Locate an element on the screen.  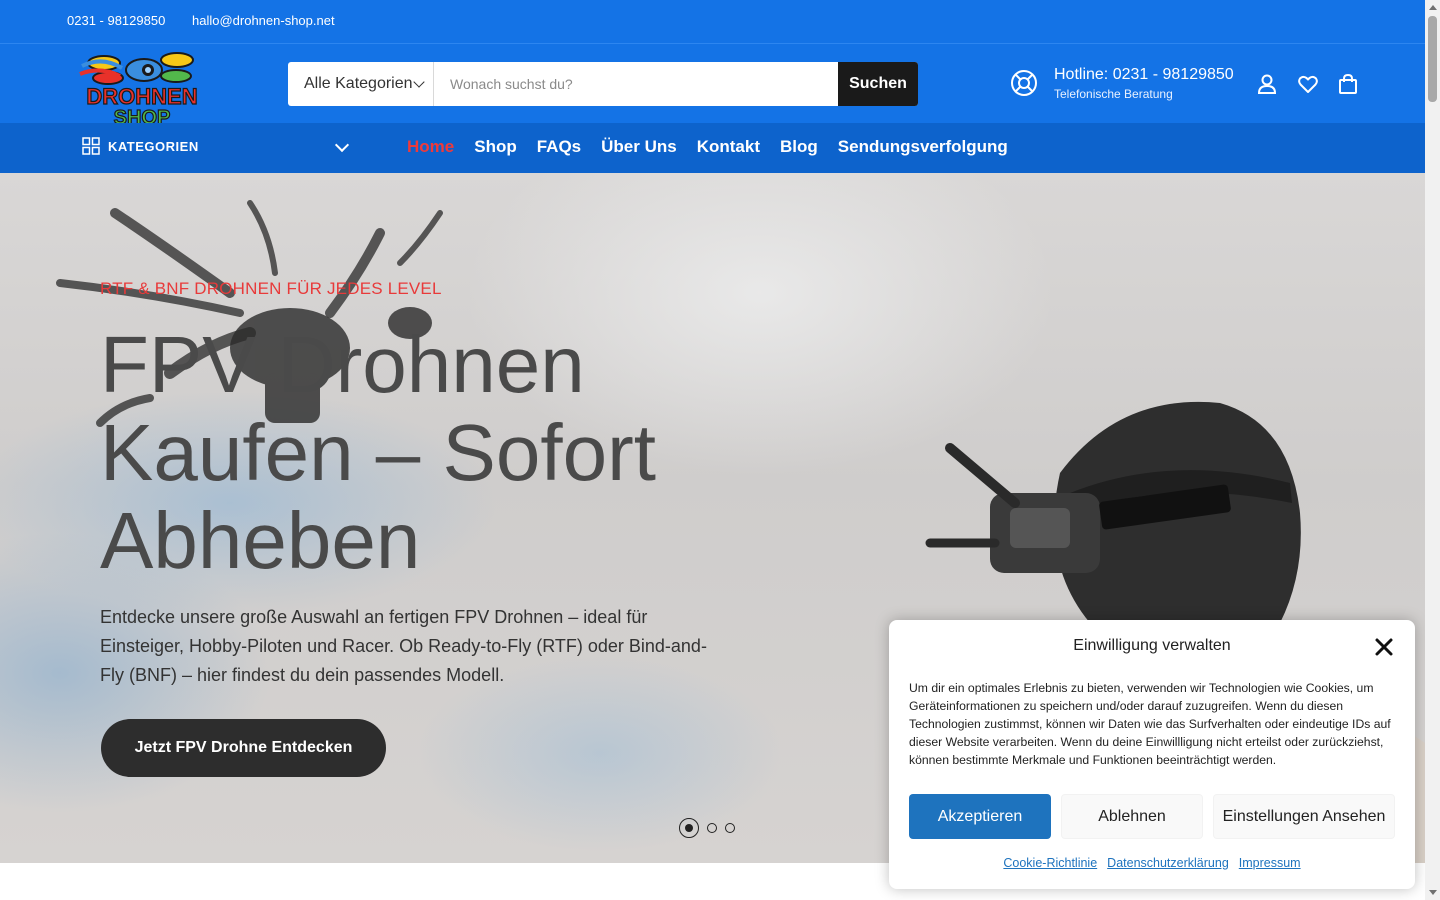
categories-label: KATEGORIEN is located at coordinates (153, 146).